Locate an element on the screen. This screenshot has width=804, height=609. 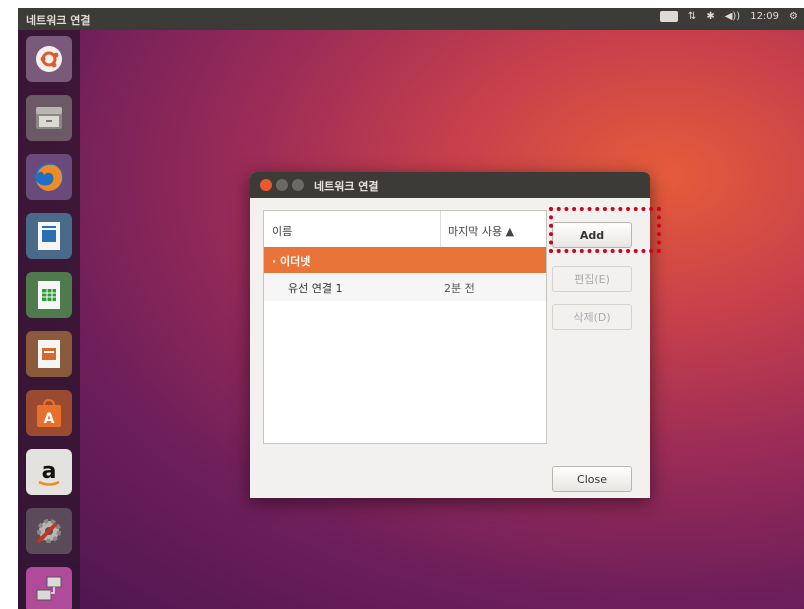
bluetooth-icon: ✱ is located at coordinates (710, 16).